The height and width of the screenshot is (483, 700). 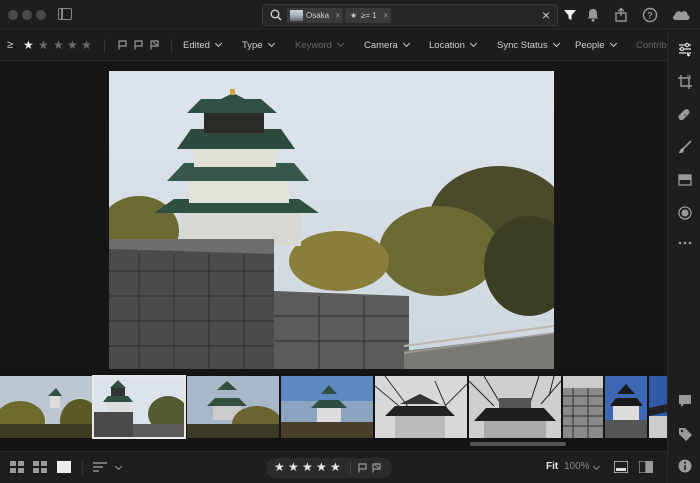 I want to click on scrollbar-thumb, so click(x=518, y=444).